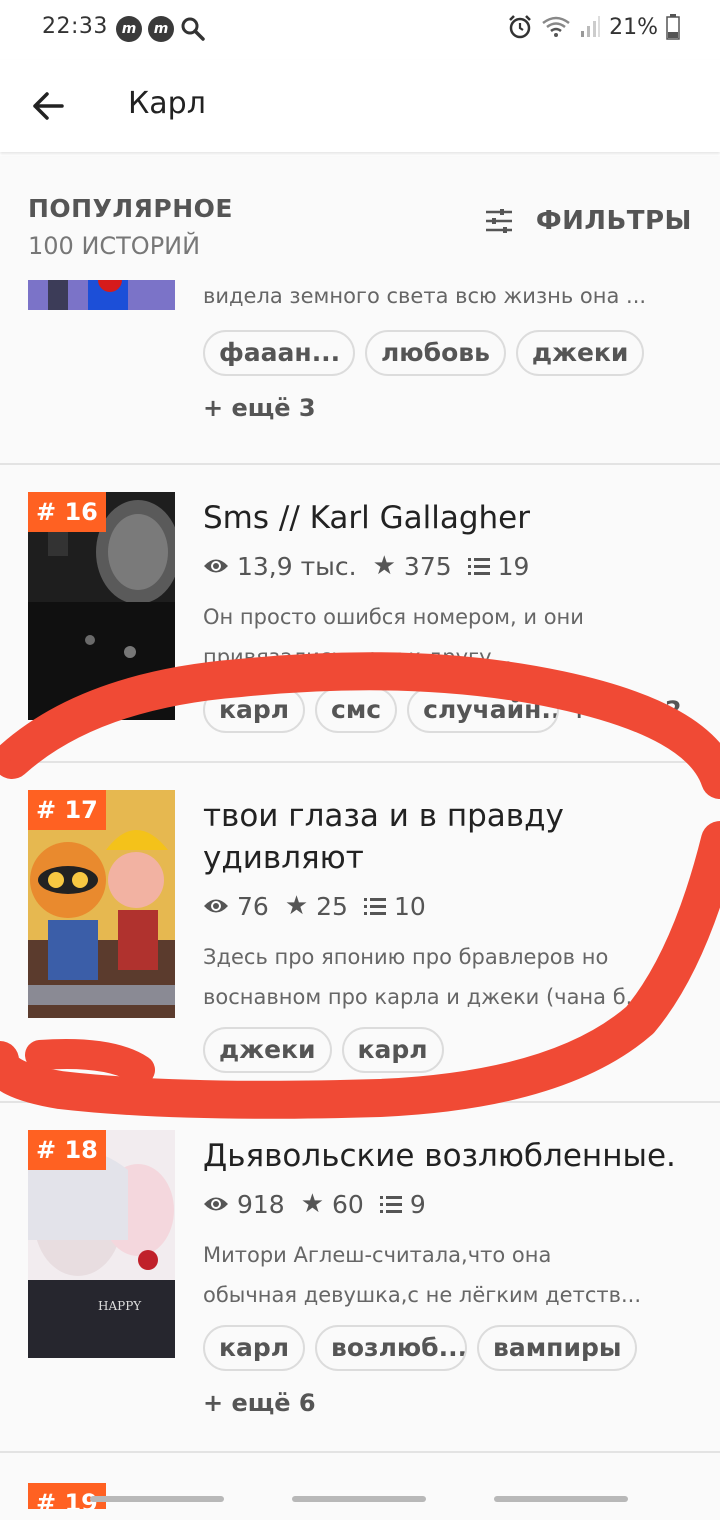 The width and height of the screenshot is (720, 1520). Describe the element at coordinates (360, 106) in the screenshot. I see `app-bar: Карл` at that location.